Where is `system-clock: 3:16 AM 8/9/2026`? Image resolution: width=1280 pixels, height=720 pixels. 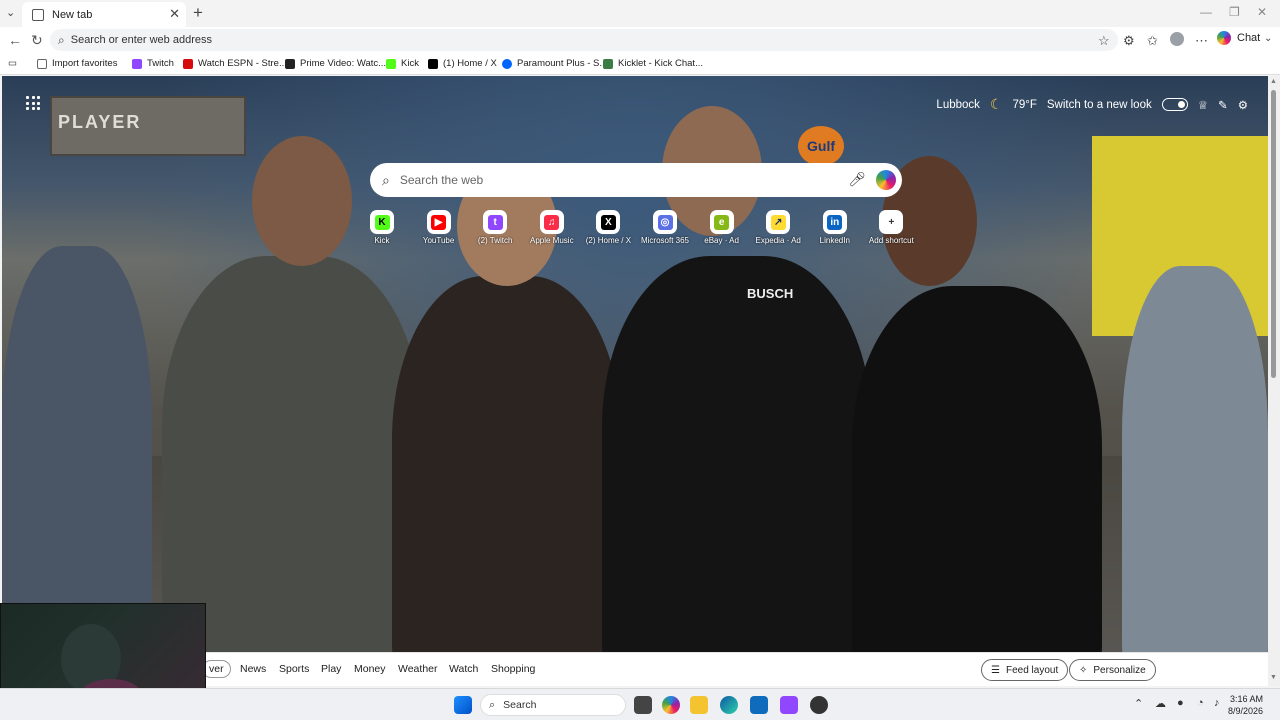
system-clock: 3:16 AM 8/9/2026 is located at coordinates (1245, 705).